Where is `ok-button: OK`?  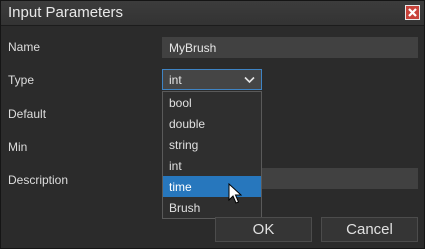 ok-button: OK is located at coordinates (263, 229).